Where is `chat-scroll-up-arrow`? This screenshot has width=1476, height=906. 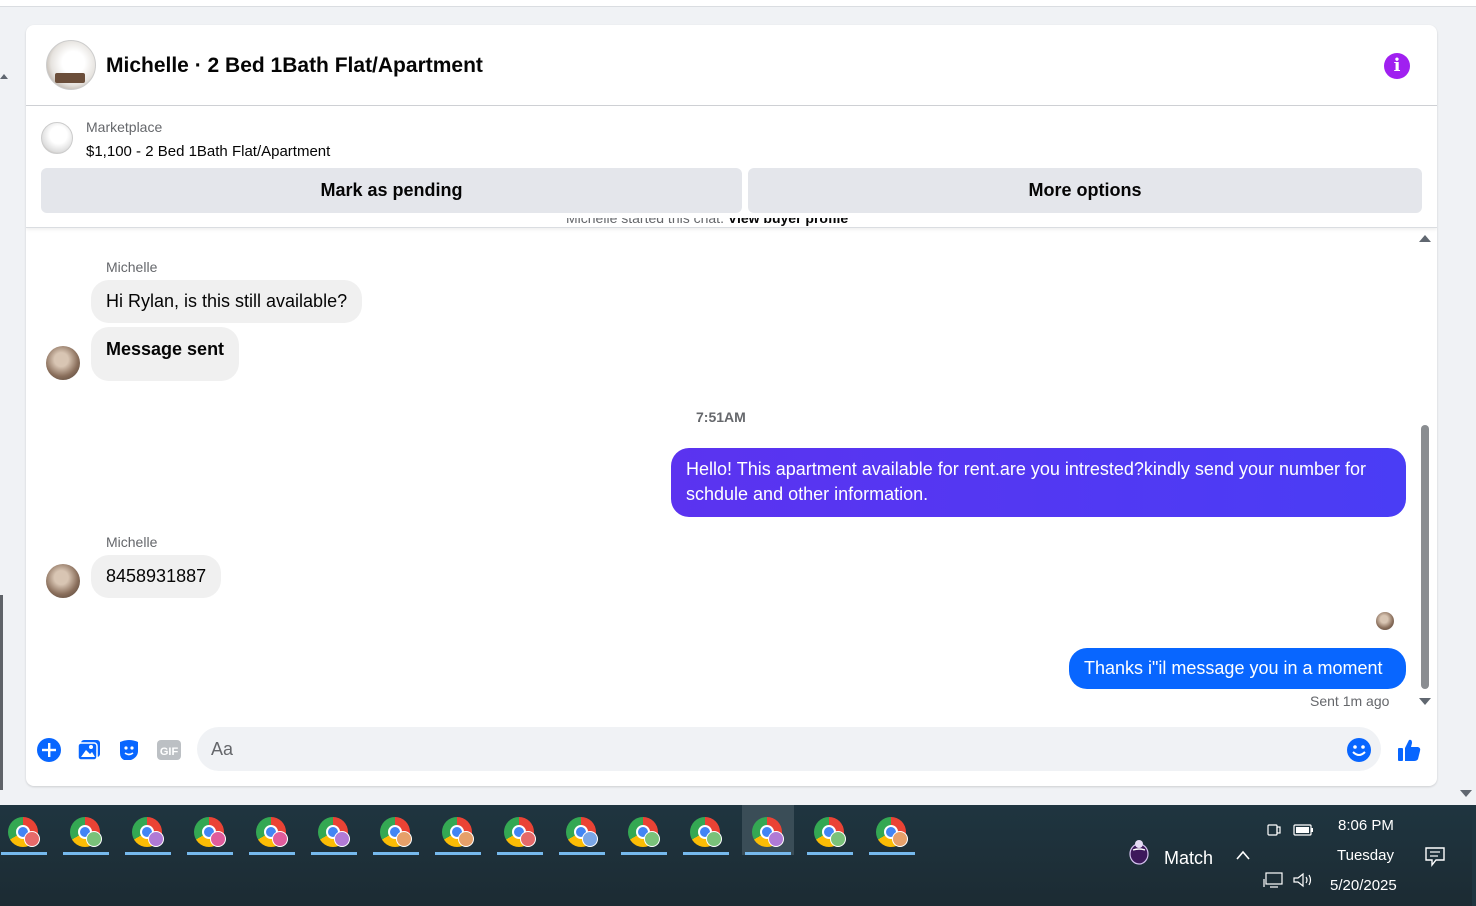 chat-scroll-up-arrow is located at coordinates (1425, 238).